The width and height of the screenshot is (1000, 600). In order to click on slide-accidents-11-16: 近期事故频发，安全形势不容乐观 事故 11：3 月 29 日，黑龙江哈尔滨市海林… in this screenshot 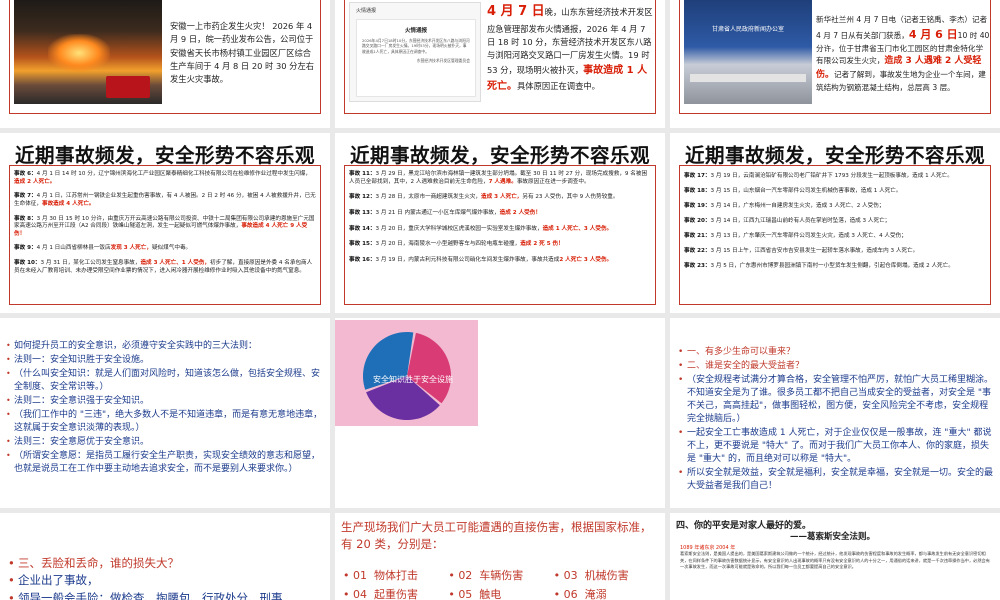, I will do `click(500, 223)`.